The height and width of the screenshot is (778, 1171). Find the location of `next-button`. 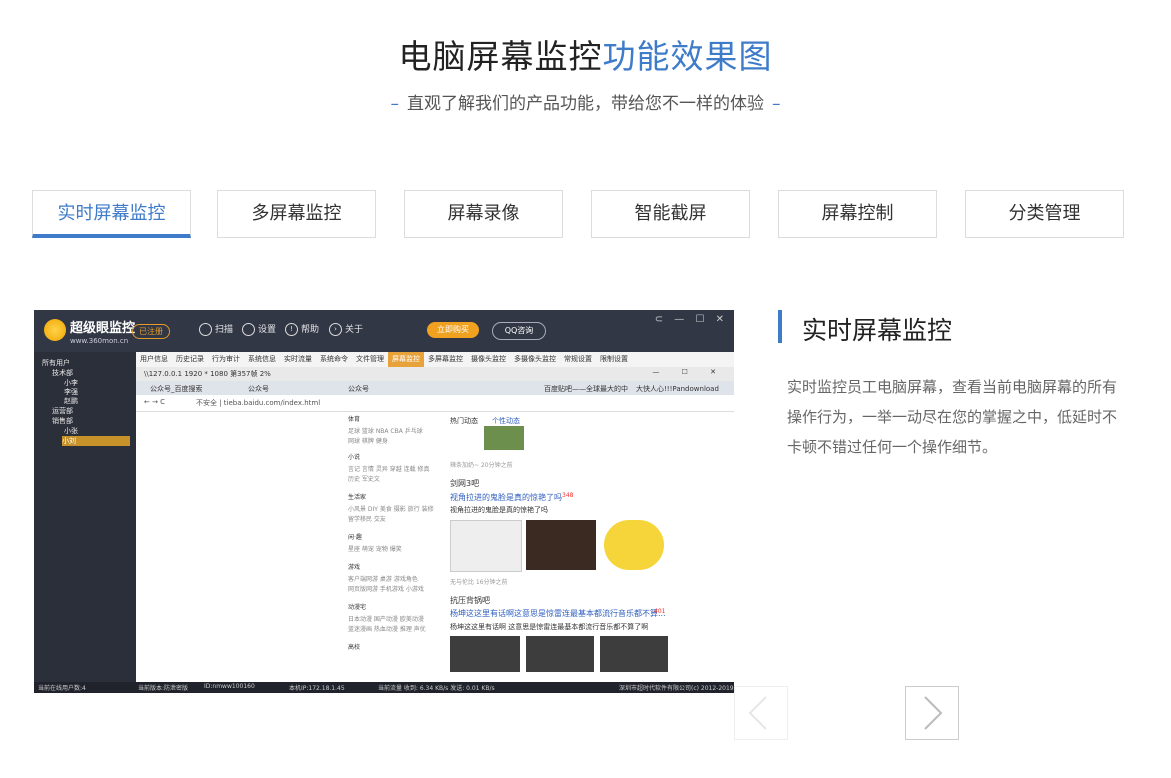

next-button is located at coordinates (932, 713).